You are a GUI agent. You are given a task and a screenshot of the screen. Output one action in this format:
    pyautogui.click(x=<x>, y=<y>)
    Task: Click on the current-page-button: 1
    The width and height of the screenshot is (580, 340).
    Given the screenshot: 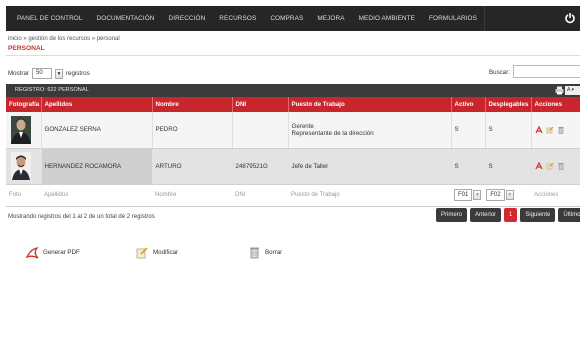 What is the action you would take?
    pyautogui.click(x=511, y=215)
    